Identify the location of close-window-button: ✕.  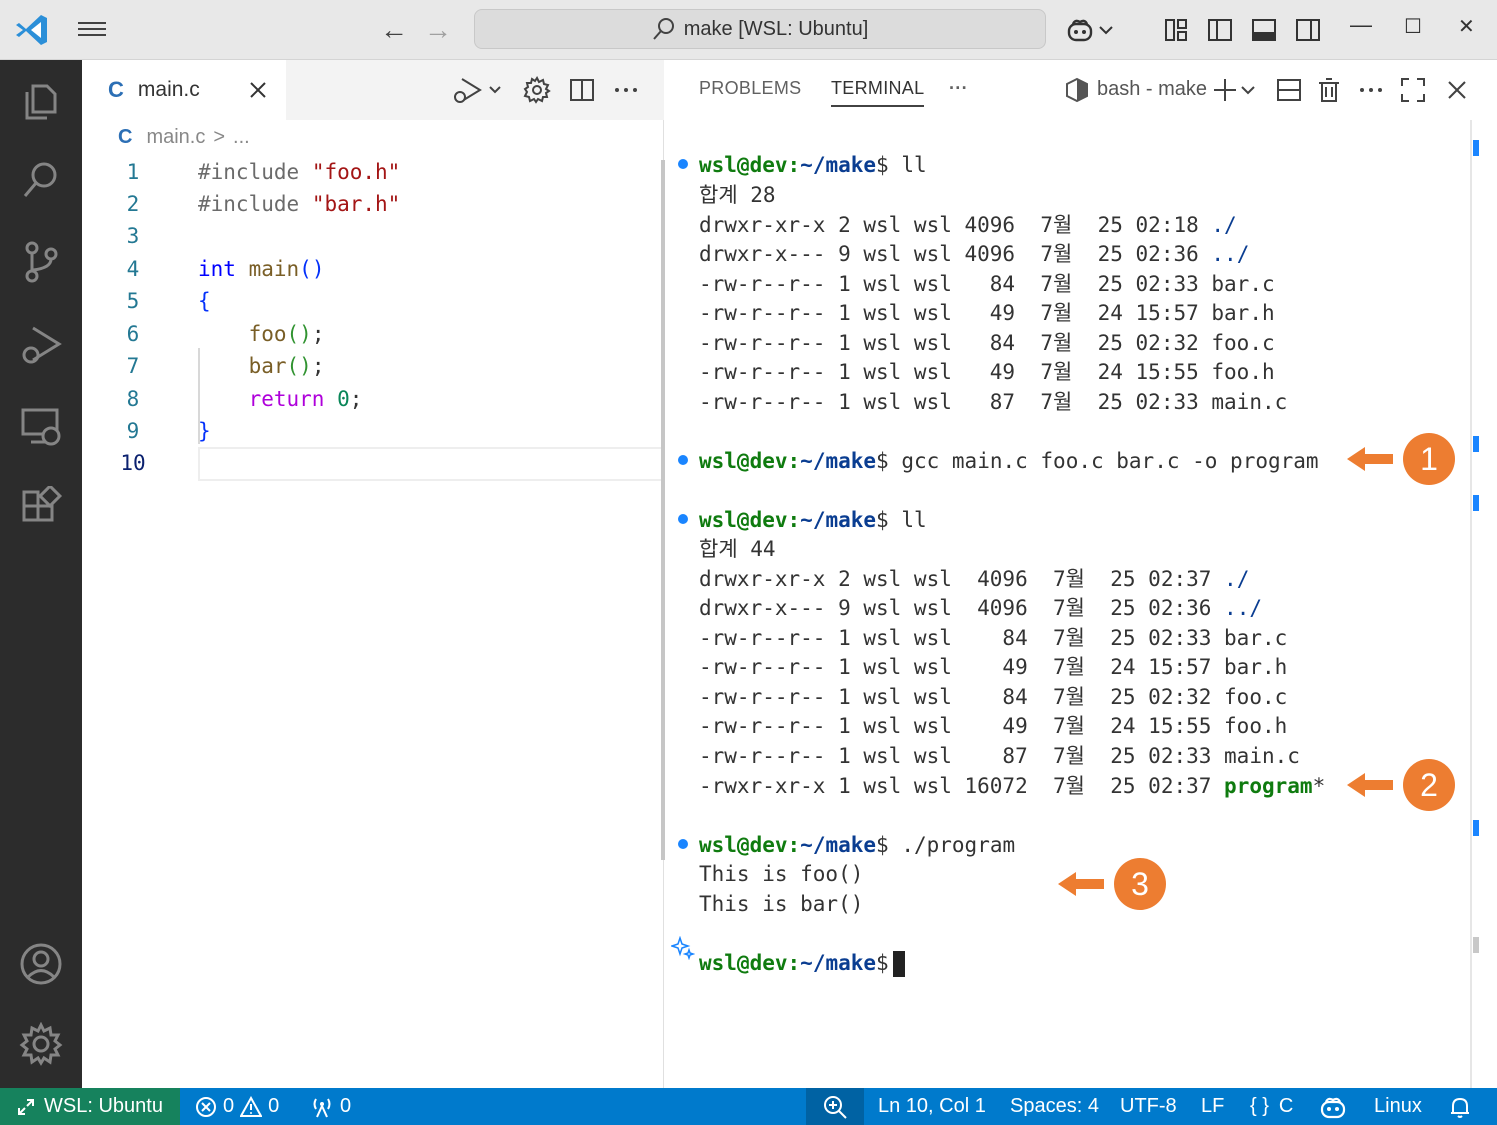
(1466, 26).